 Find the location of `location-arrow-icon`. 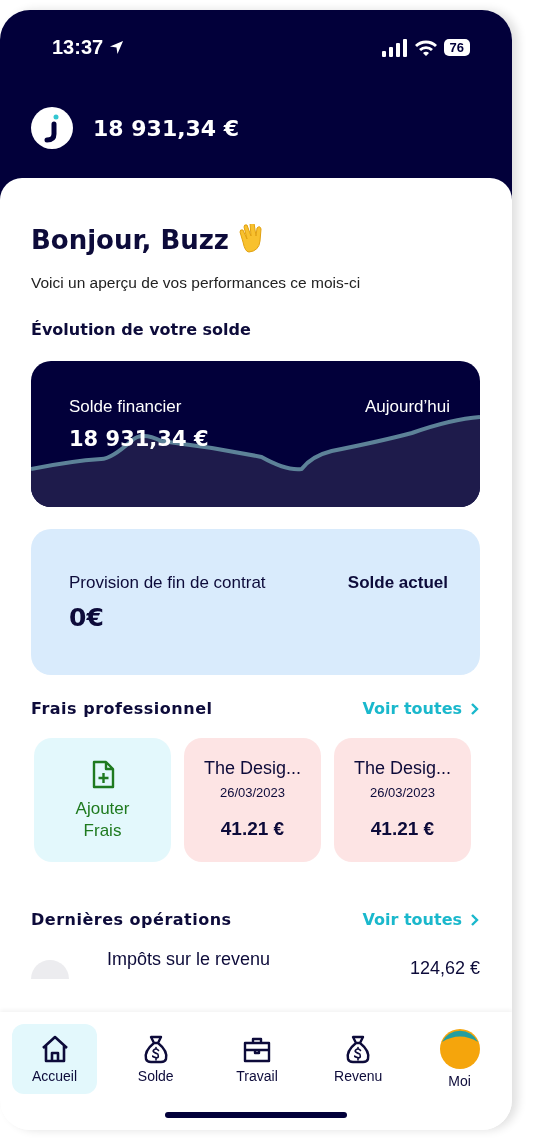

location-arrow-icon is located at coordinates (117, 47).